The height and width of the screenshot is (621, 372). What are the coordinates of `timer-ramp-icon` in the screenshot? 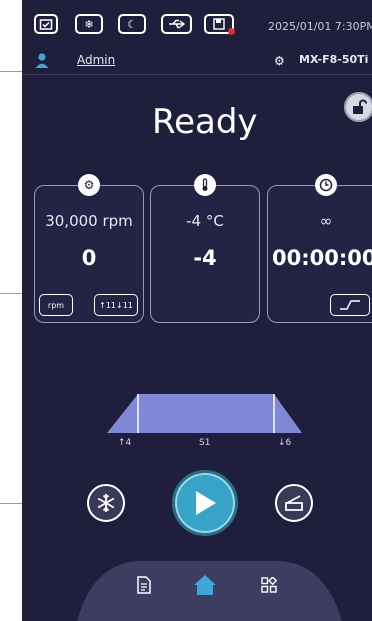 It's located at (350, 305).